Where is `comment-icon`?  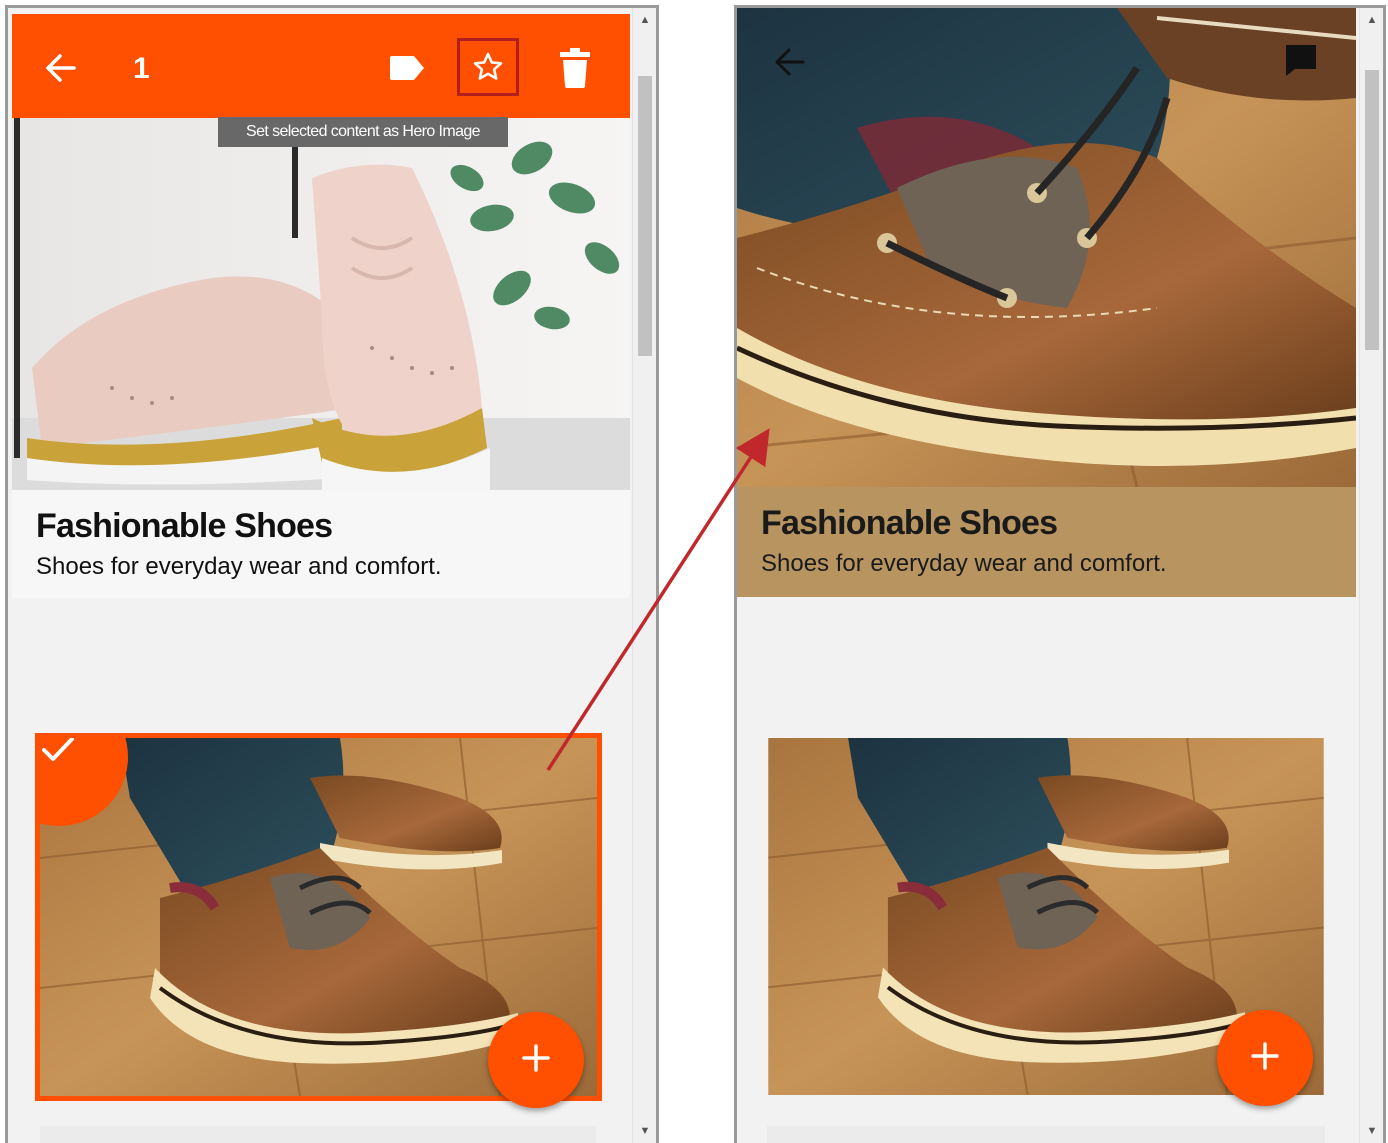
comment-icon is located at coordinates (1302, 60).